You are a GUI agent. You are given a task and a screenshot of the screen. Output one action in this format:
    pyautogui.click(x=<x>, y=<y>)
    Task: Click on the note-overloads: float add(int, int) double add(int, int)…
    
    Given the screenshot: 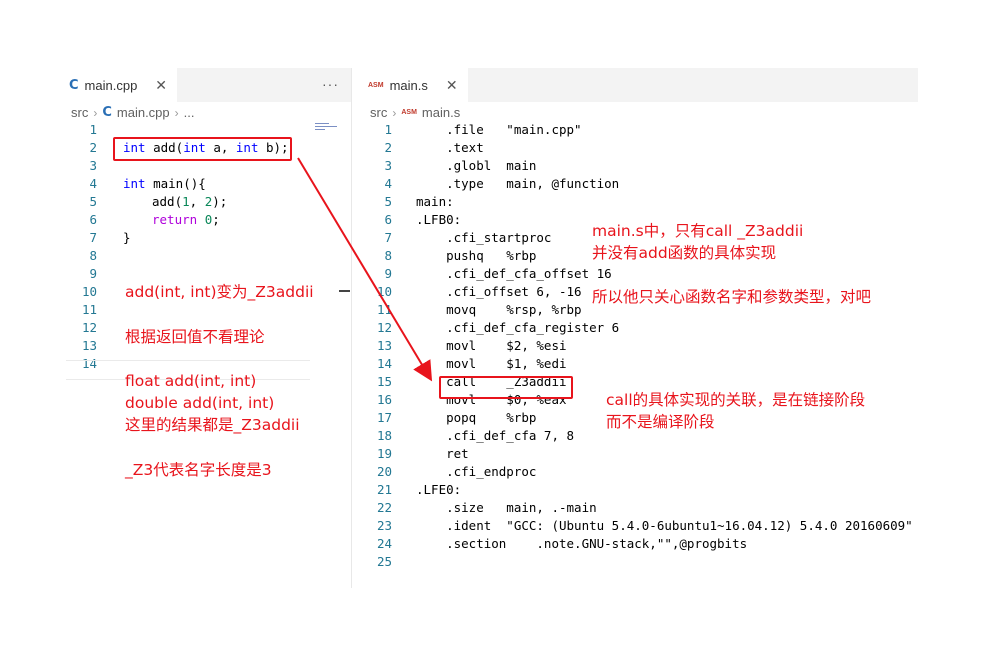 What is the action you would take?
    pyautogui.click(x=212, y=403)
    